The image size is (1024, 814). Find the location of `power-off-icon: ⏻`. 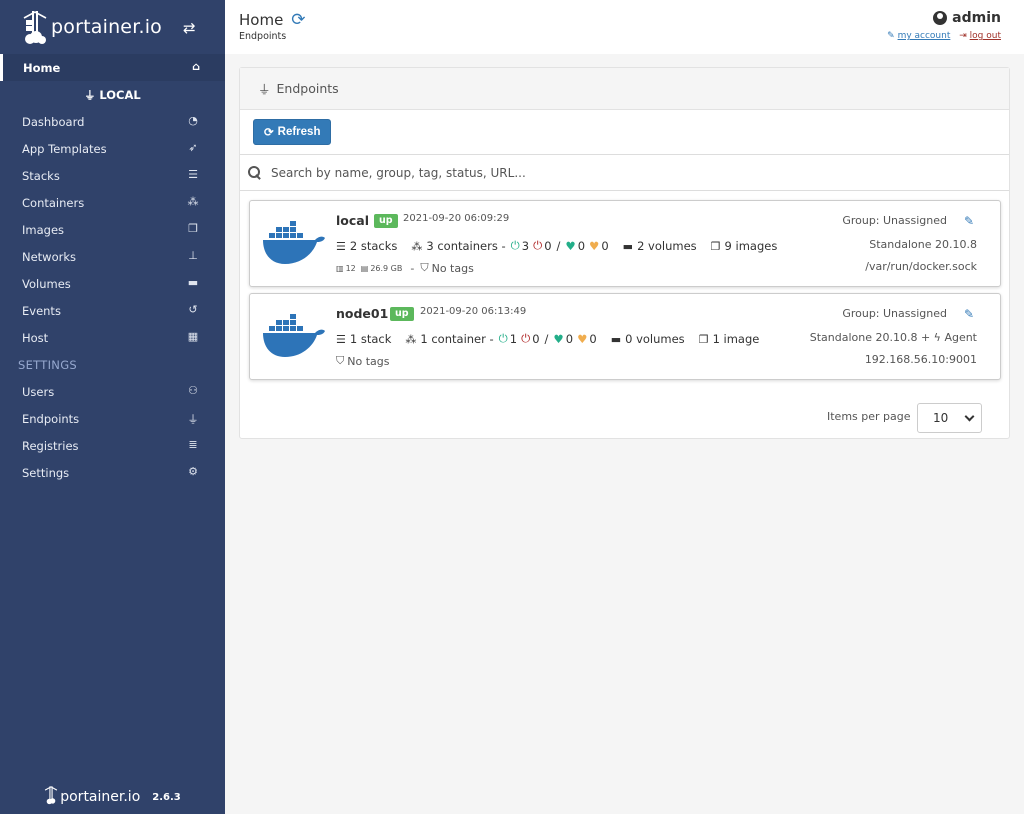

power-off-icon: ⏻ is located at coordinates (526, 338).